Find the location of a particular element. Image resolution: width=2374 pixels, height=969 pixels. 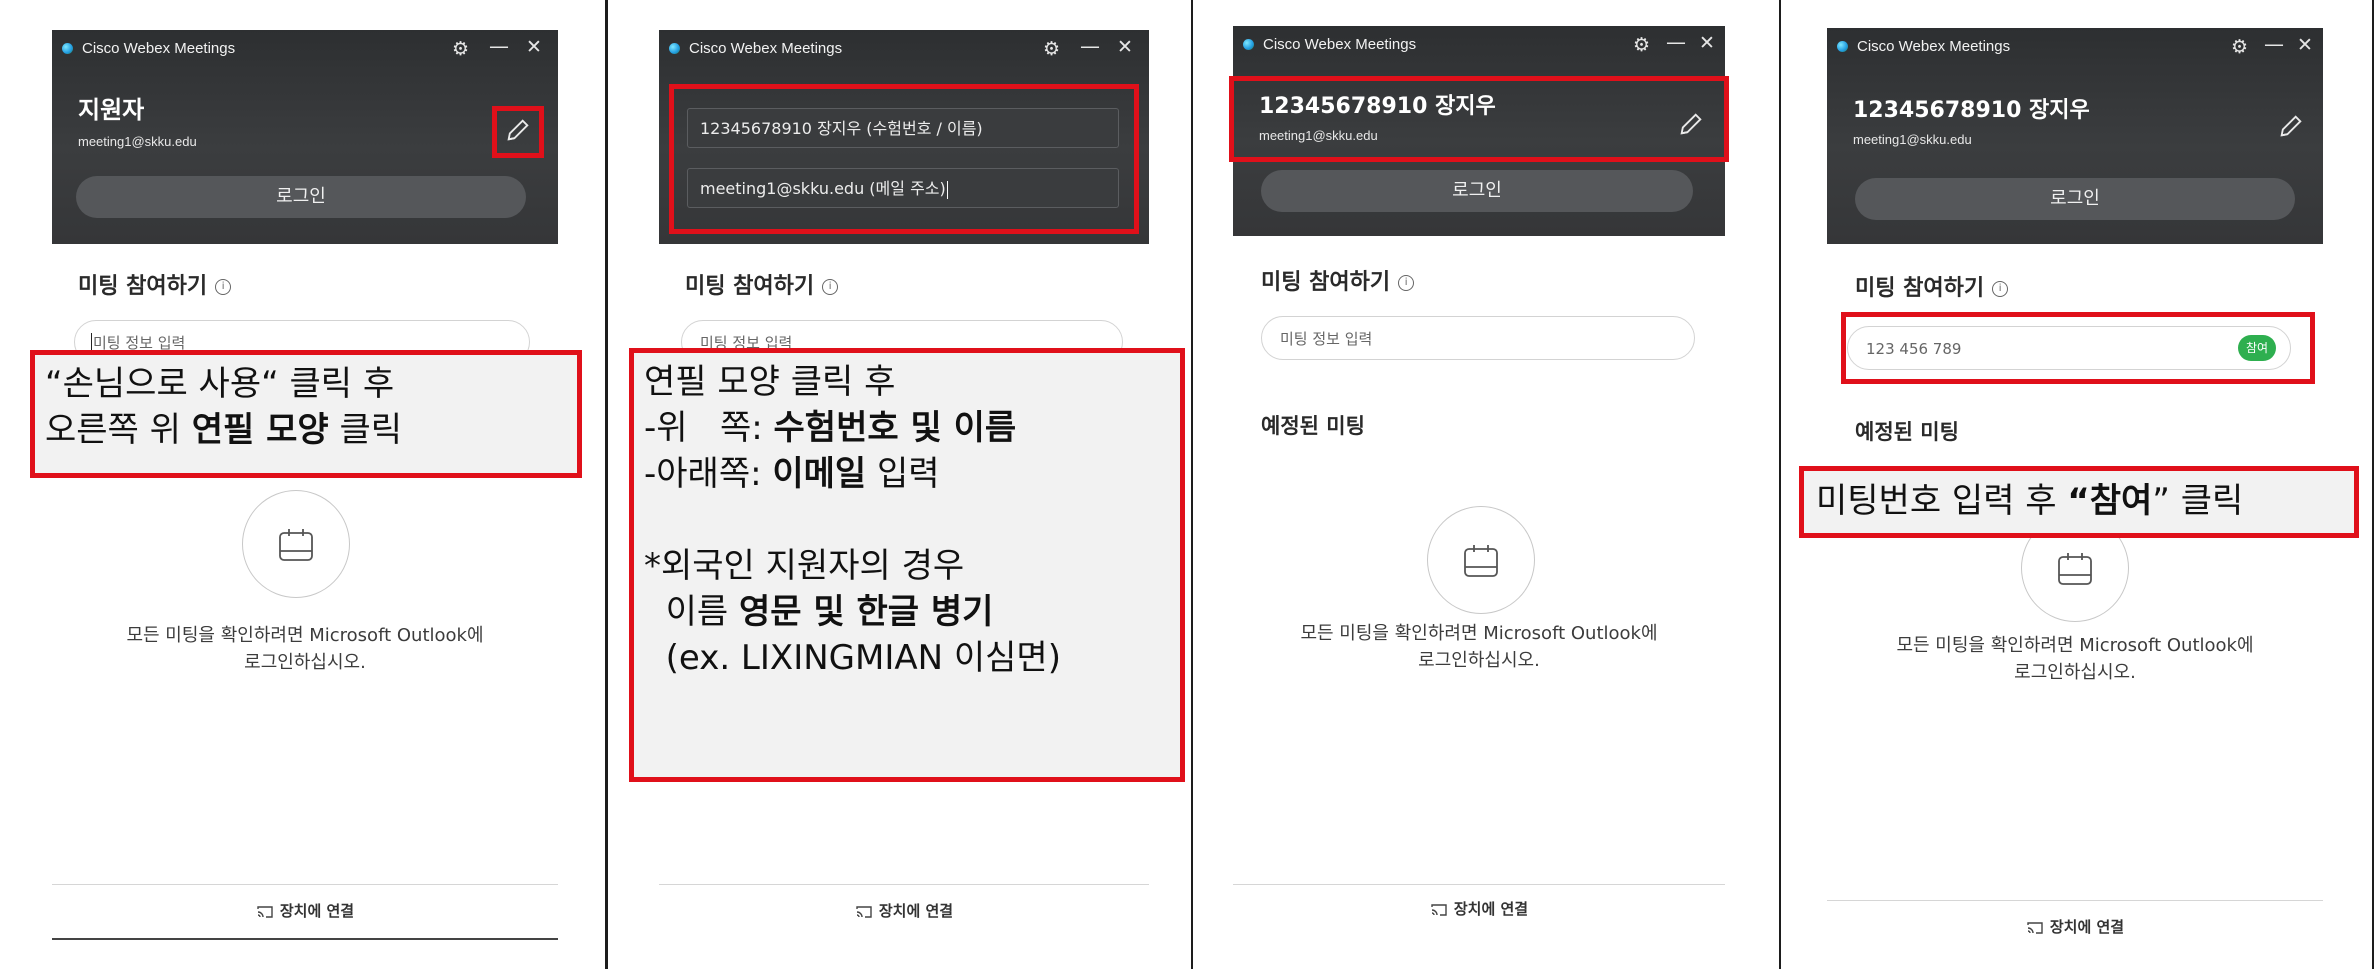

callout-1-line2-post: 클릭 is located at coordinates (365, 430).